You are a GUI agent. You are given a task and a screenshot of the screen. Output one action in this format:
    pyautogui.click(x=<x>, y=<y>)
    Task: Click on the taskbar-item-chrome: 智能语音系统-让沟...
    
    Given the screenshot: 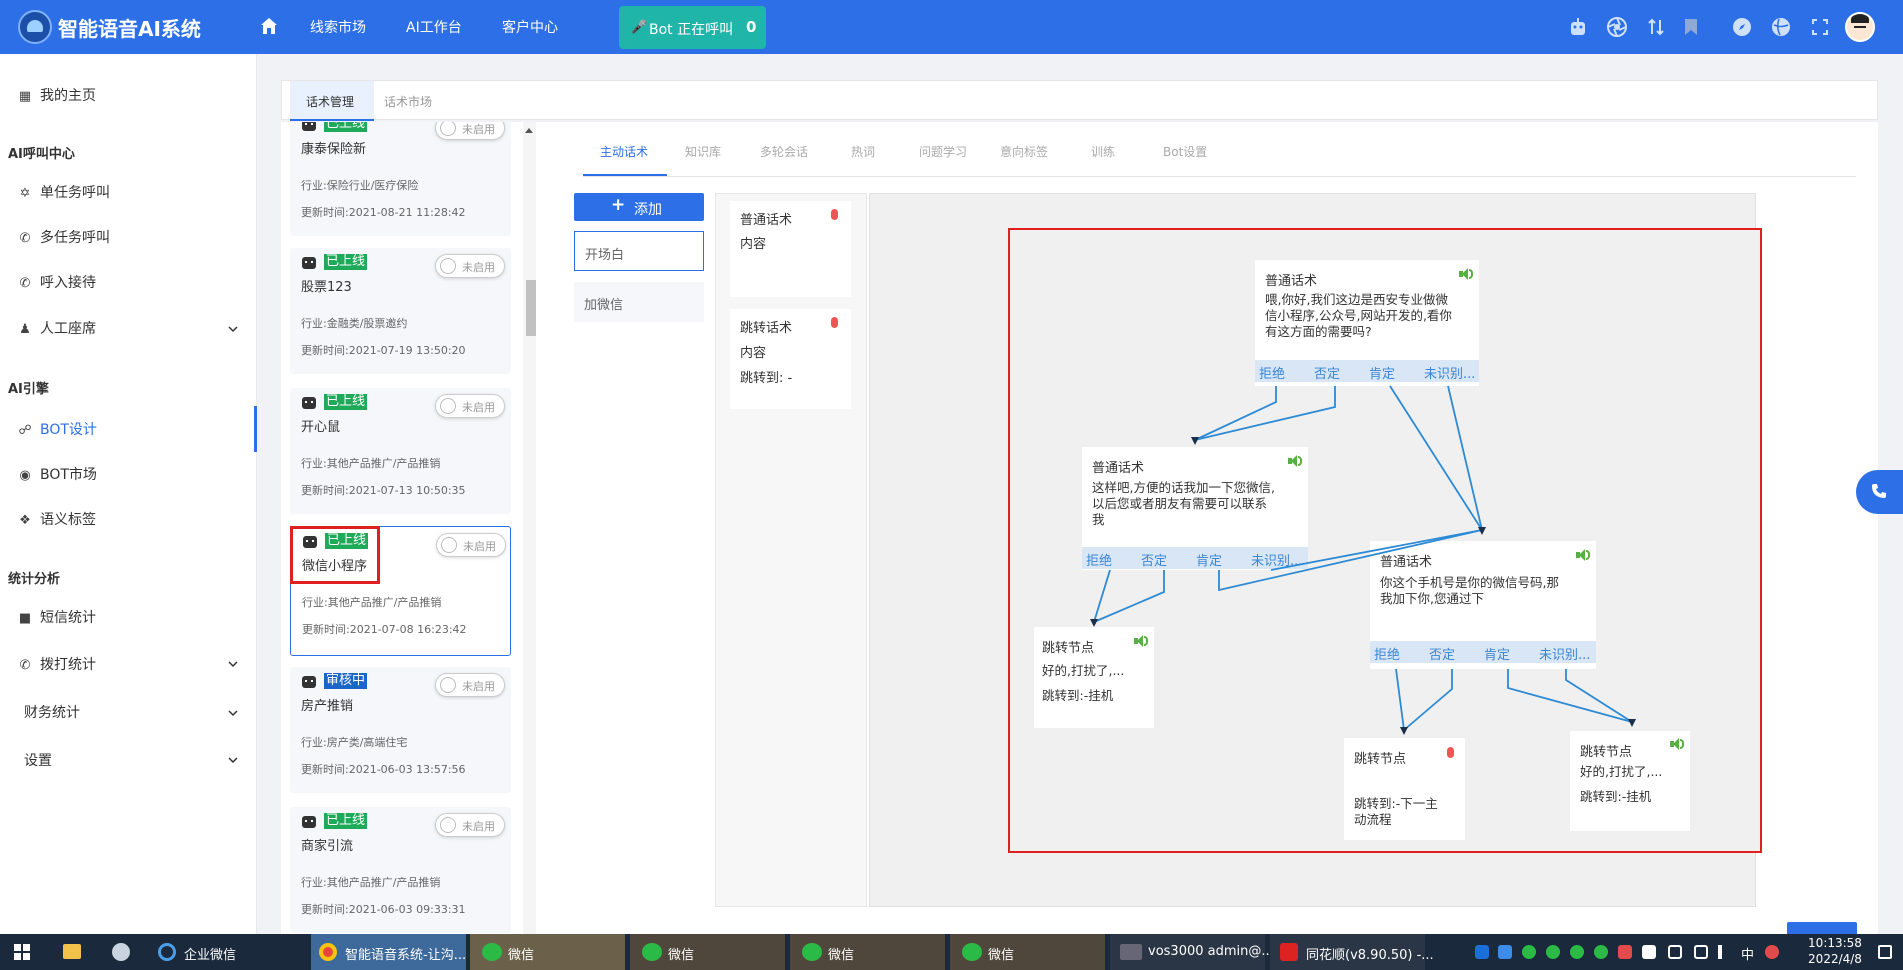 What is the action you would take?
    pyautogui.click(x=388, y=952)
    